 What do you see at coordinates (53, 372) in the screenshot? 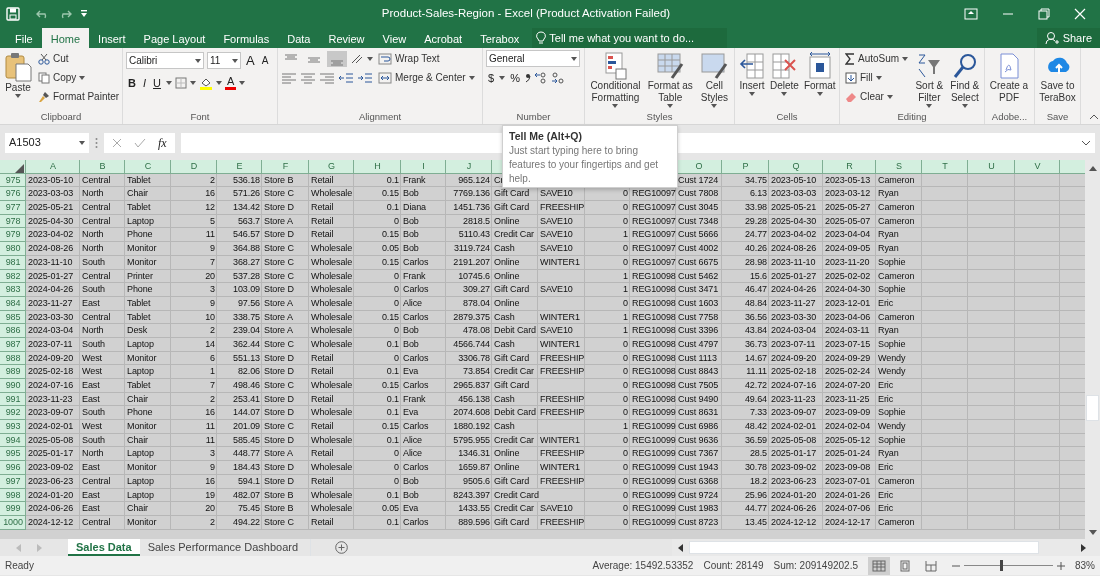
I see `table-cell: 2025-02-18` at bounding box center [53, 372].